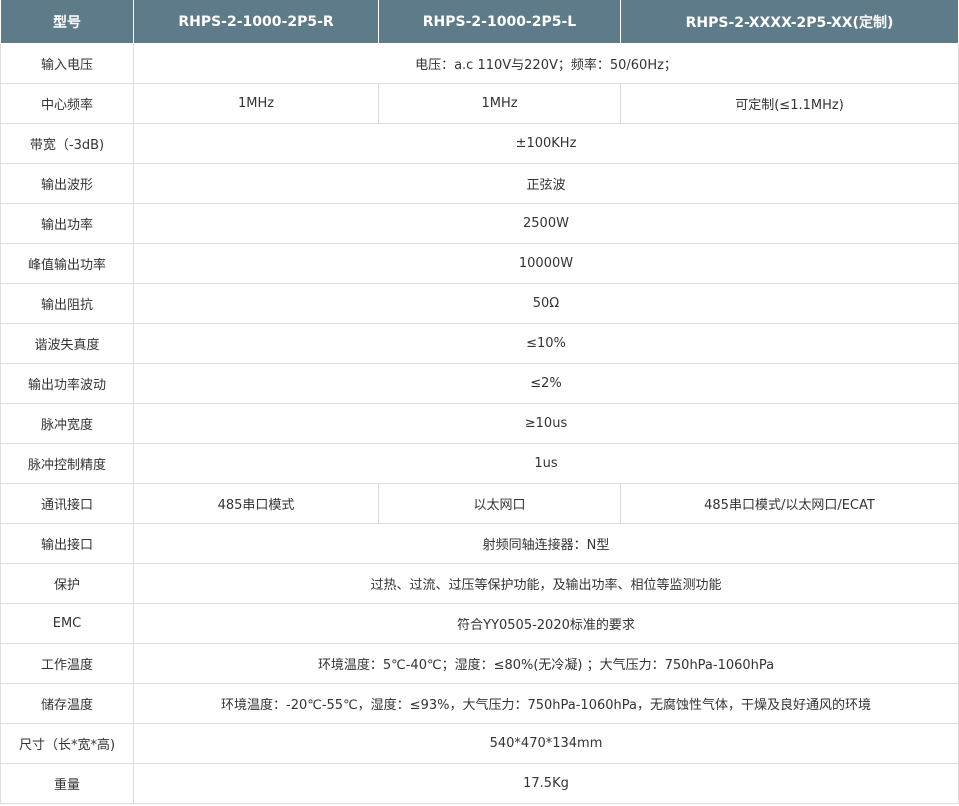 This screenshot has width=959, height=806. Describe the element at coordinates (546, 783) in the screenshot. I see `row-value: 17.5Kg` at that location.